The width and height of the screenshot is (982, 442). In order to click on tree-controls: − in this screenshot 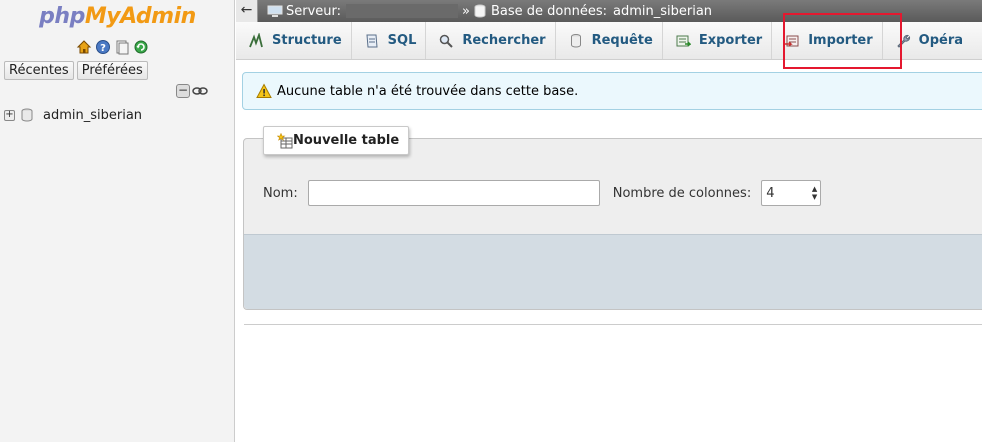, I will do `click(192, 91)`.